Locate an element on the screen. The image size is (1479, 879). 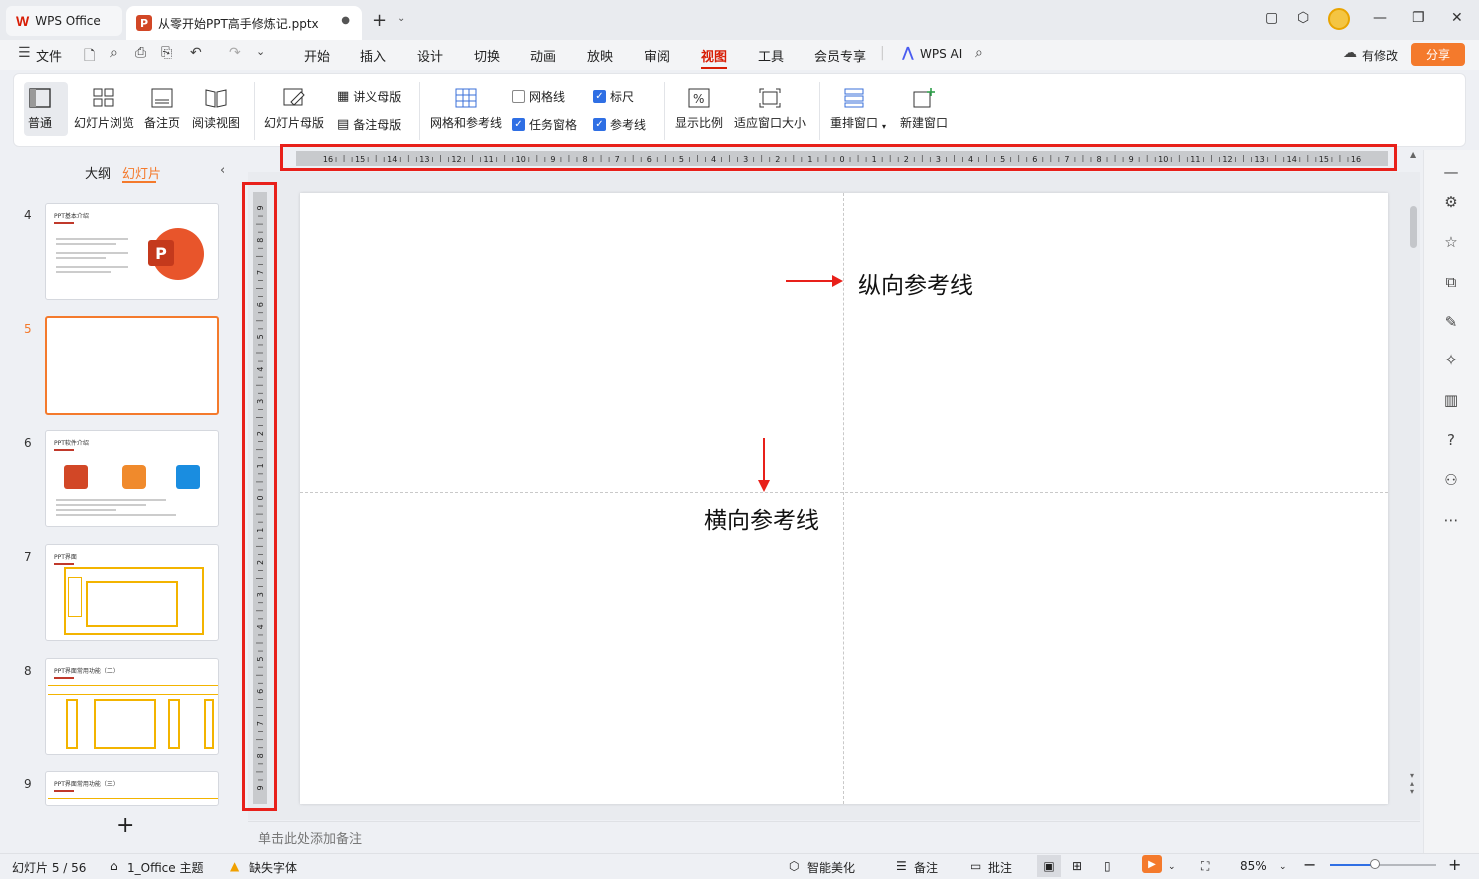
more-icon: ⋯ is located at coordinates (1451, 520).